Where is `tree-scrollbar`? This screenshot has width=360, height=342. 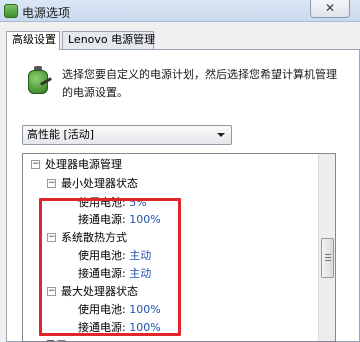
tree-scrollbar is located at coordinates (326, 247).